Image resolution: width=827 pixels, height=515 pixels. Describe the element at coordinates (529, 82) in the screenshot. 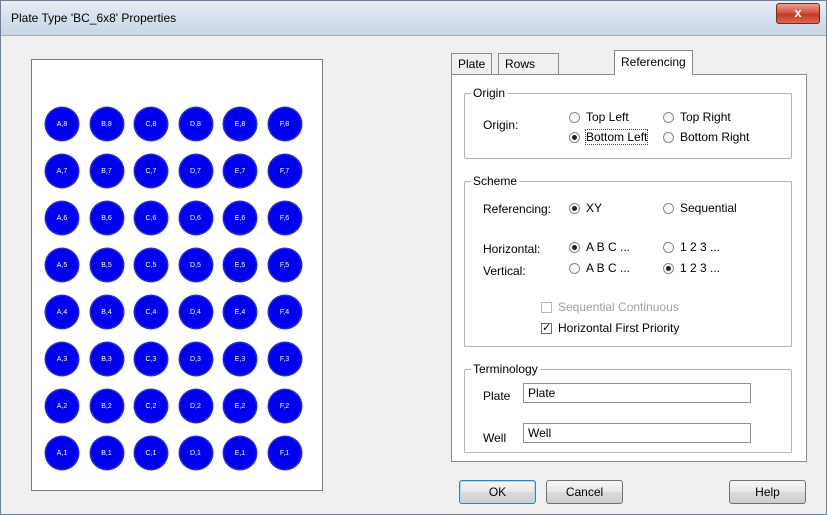

I see `tab-rows-and-columns: Rows and Columns` at that location.